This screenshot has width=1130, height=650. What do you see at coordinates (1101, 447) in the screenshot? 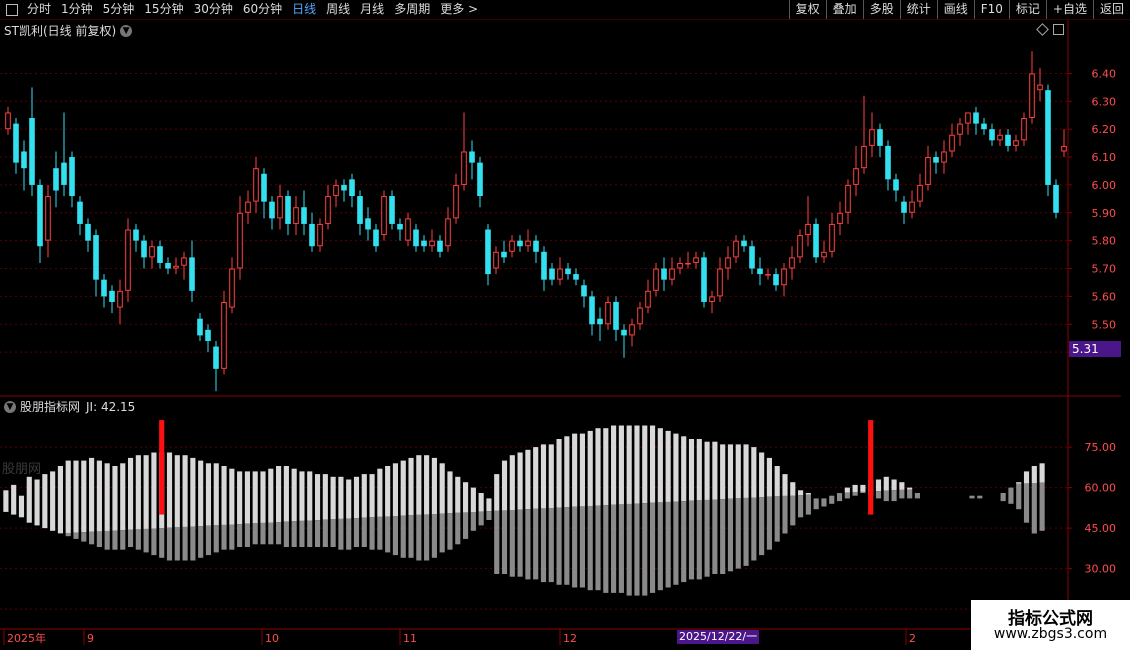
I see `ind-tick-label-0: 75.00` at bounding box center [1101, 447].